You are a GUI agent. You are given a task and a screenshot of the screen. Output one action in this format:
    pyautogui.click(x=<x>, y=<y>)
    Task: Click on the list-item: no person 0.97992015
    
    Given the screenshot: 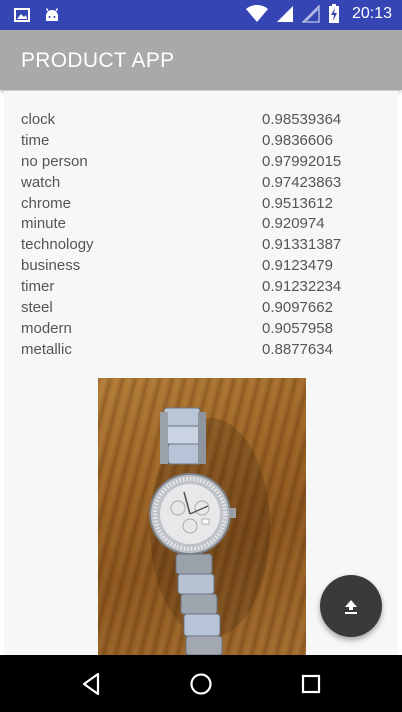 What is the action you would take?
    pyautogui.click(x=201, y=163)
    